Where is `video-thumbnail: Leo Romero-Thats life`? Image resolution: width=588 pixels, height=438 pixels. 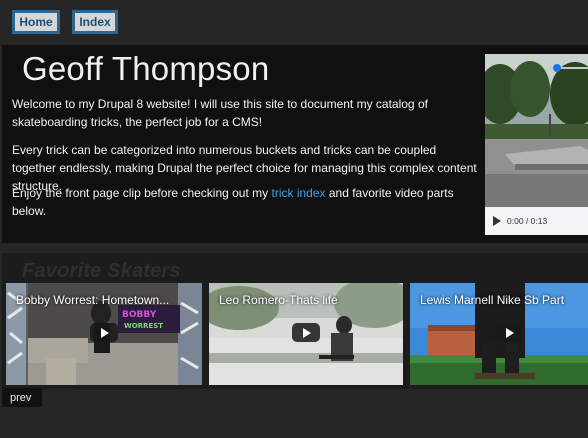 video-thumbnail: Leo Romero-Thats life is located at coordinates (306, 334).